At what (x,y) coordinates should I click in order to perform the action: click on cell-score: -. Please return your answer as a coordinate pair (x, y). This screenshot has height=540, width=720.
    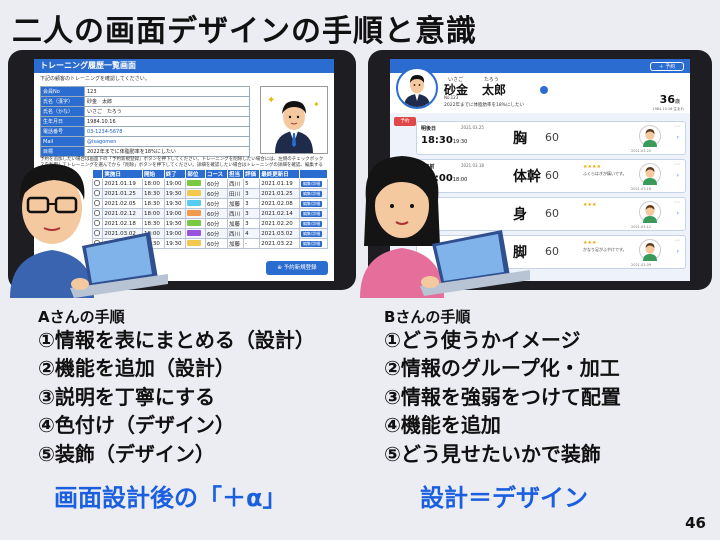
    Looking at the image, I should click on (252, 243).